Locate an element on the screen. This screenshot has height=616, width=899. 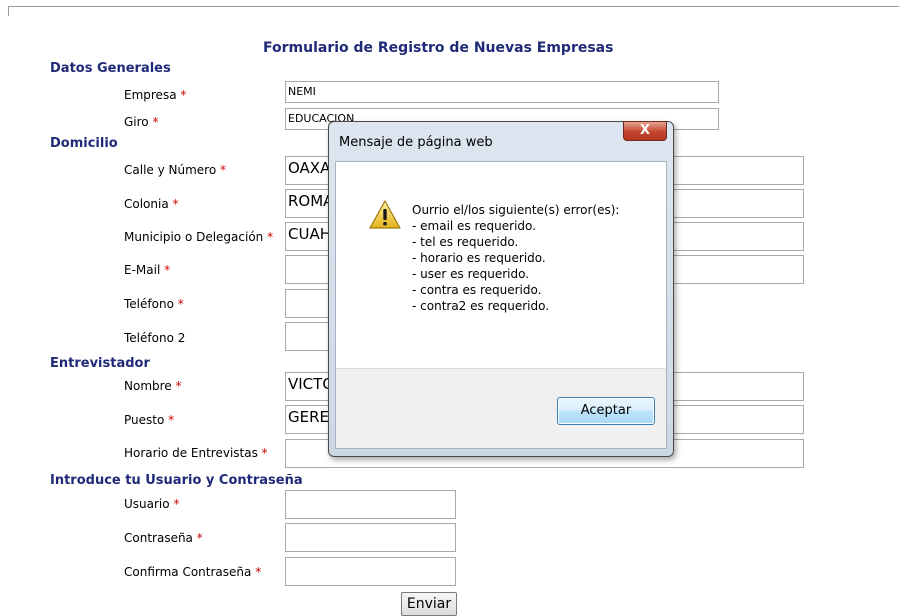
label-horario: Horario de Entrevistas * is located at coordinates (196, 453).